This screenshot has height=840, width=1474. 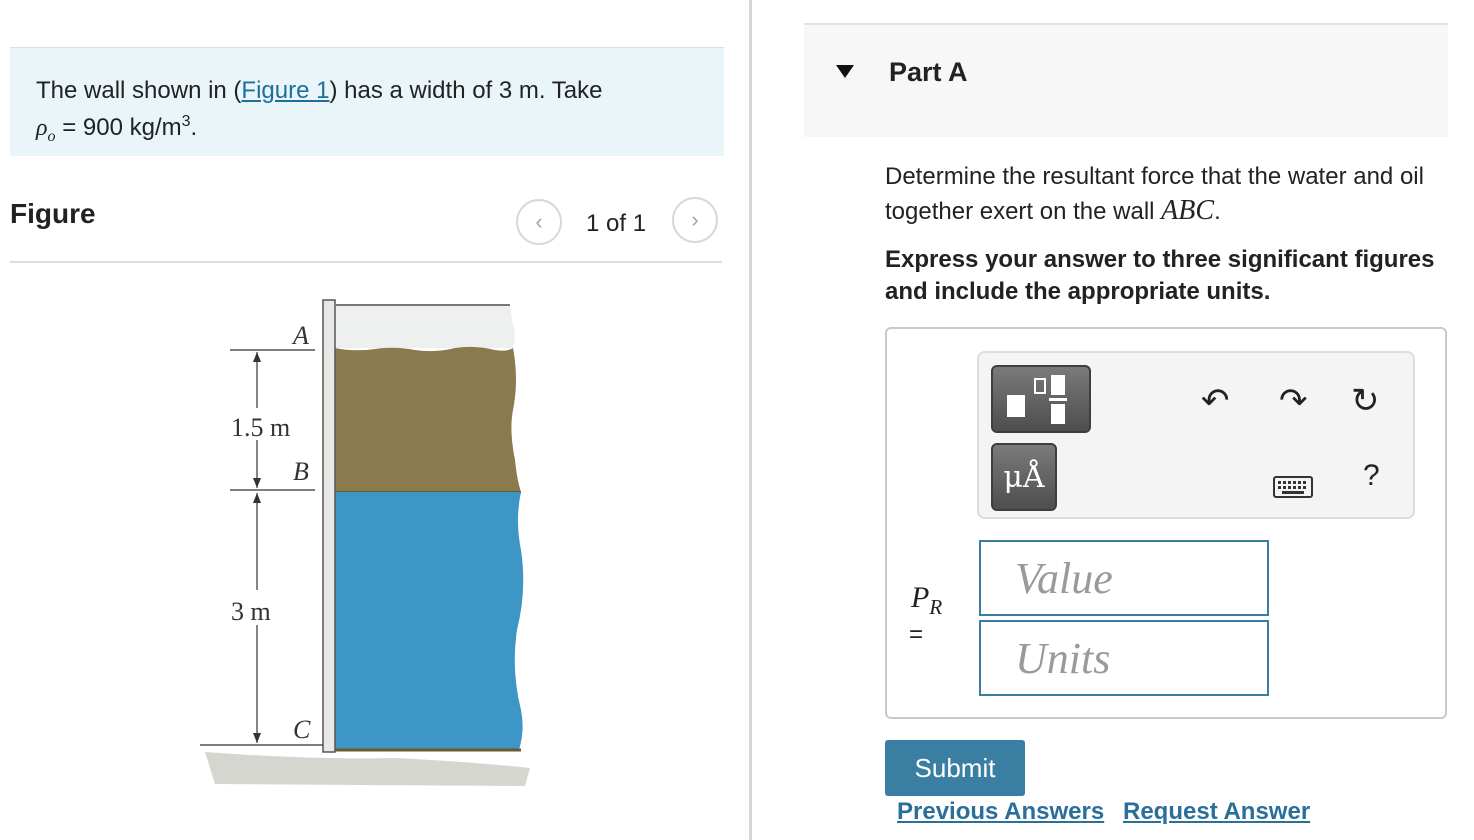 I want to click on figure-1-link: Figure 1, so click(x=285, y=90).